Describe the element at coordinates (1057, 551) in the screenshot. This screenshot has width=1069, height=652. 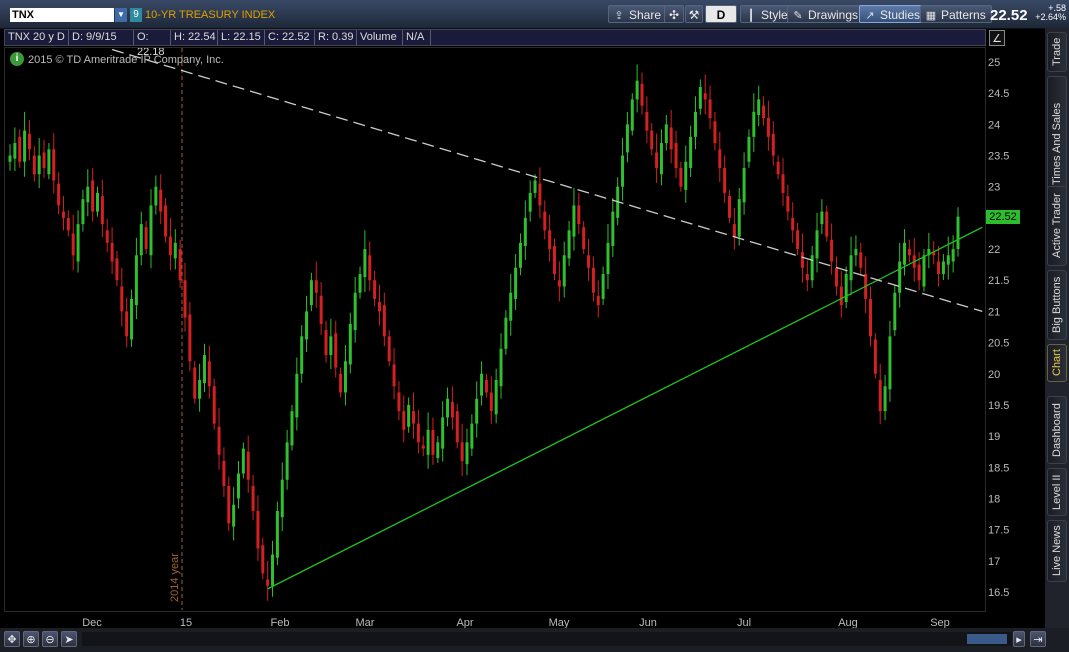
I see `tab-live-news: Live News` at that location.